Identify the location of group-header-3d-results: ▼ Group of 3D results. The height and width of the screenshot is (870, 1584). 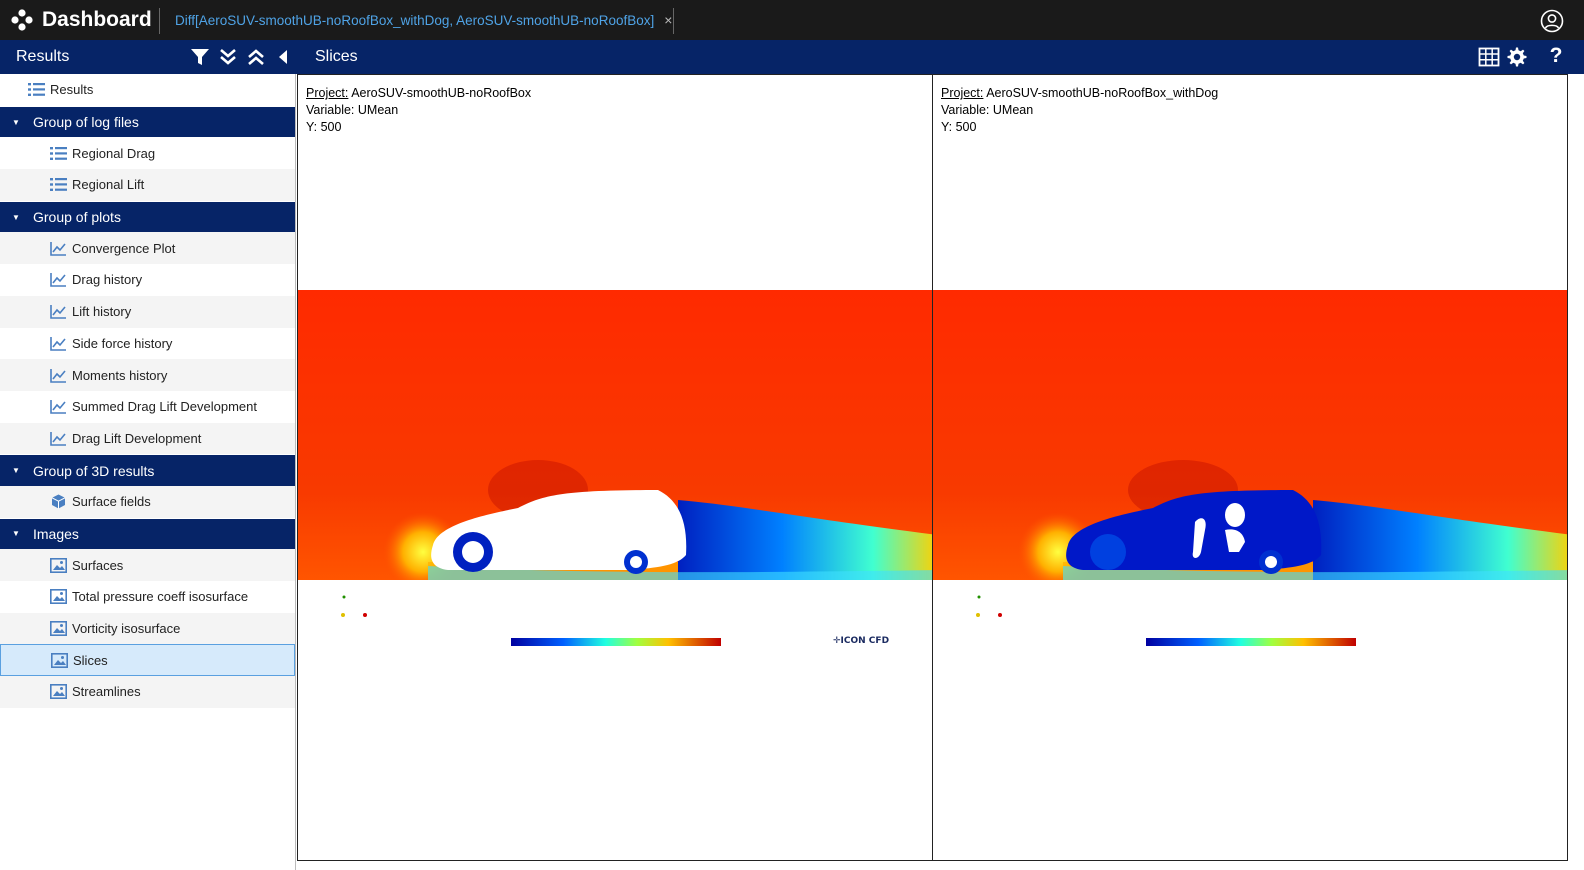
(147, 470).